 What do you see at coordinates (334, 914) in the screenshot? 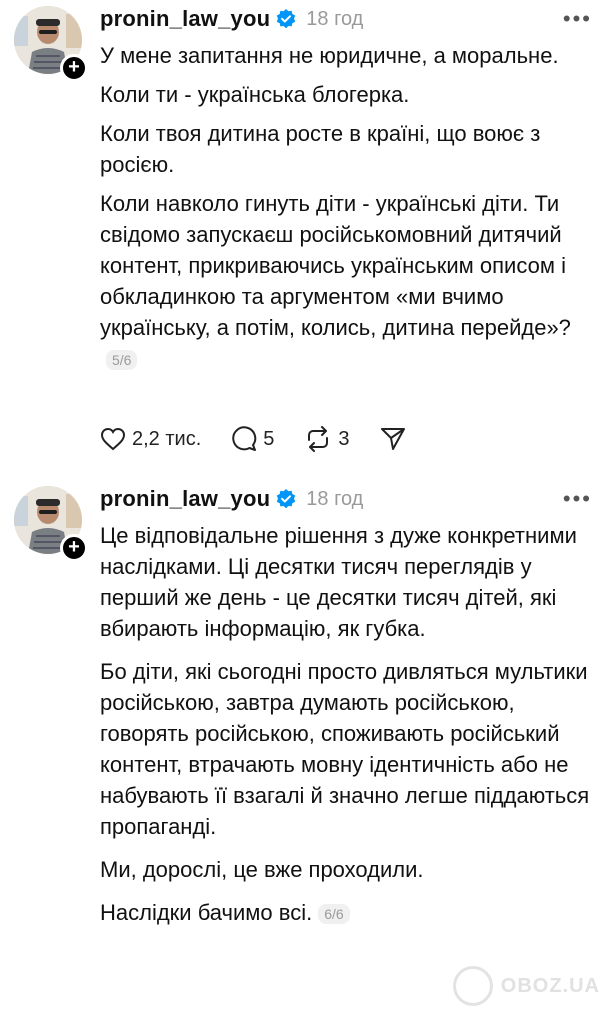
I see `page-counter-badge: 6/6` at bounding box center [334, 914].